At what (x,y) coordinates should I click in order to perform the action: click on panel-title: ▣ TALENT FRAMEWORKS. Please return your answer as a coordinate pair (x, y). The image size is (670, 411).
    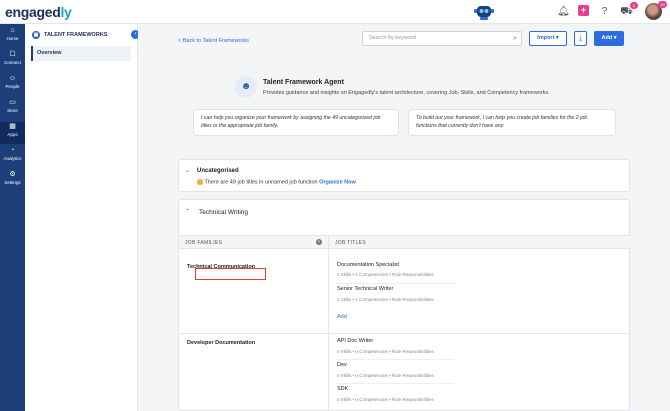
    Looking at the image, I should click on (70, 35).